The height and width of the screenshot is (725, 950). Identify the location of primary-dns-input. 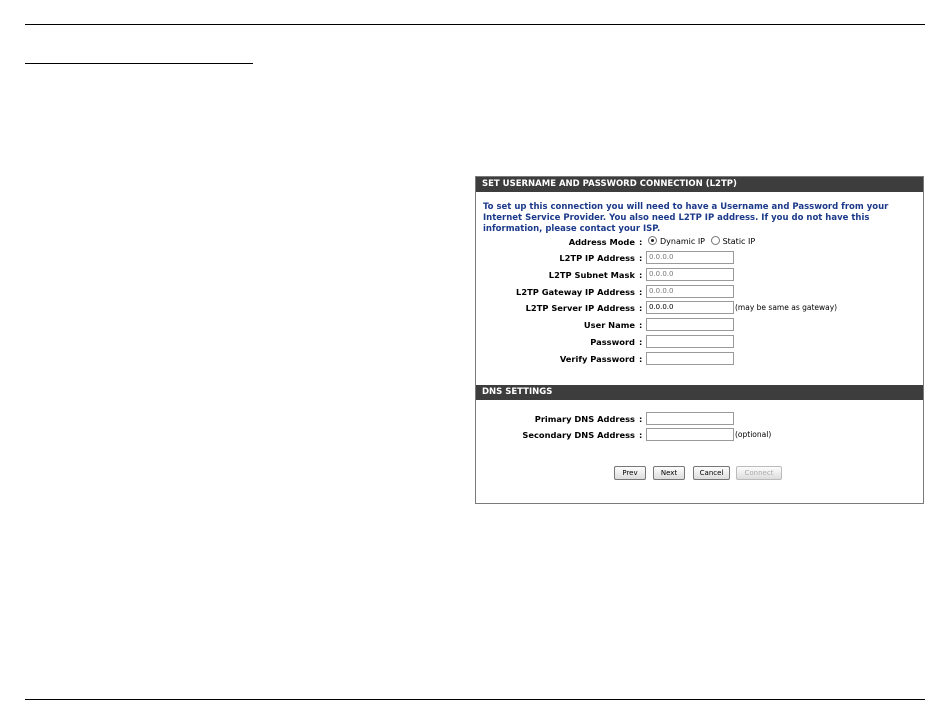
(690, 418).